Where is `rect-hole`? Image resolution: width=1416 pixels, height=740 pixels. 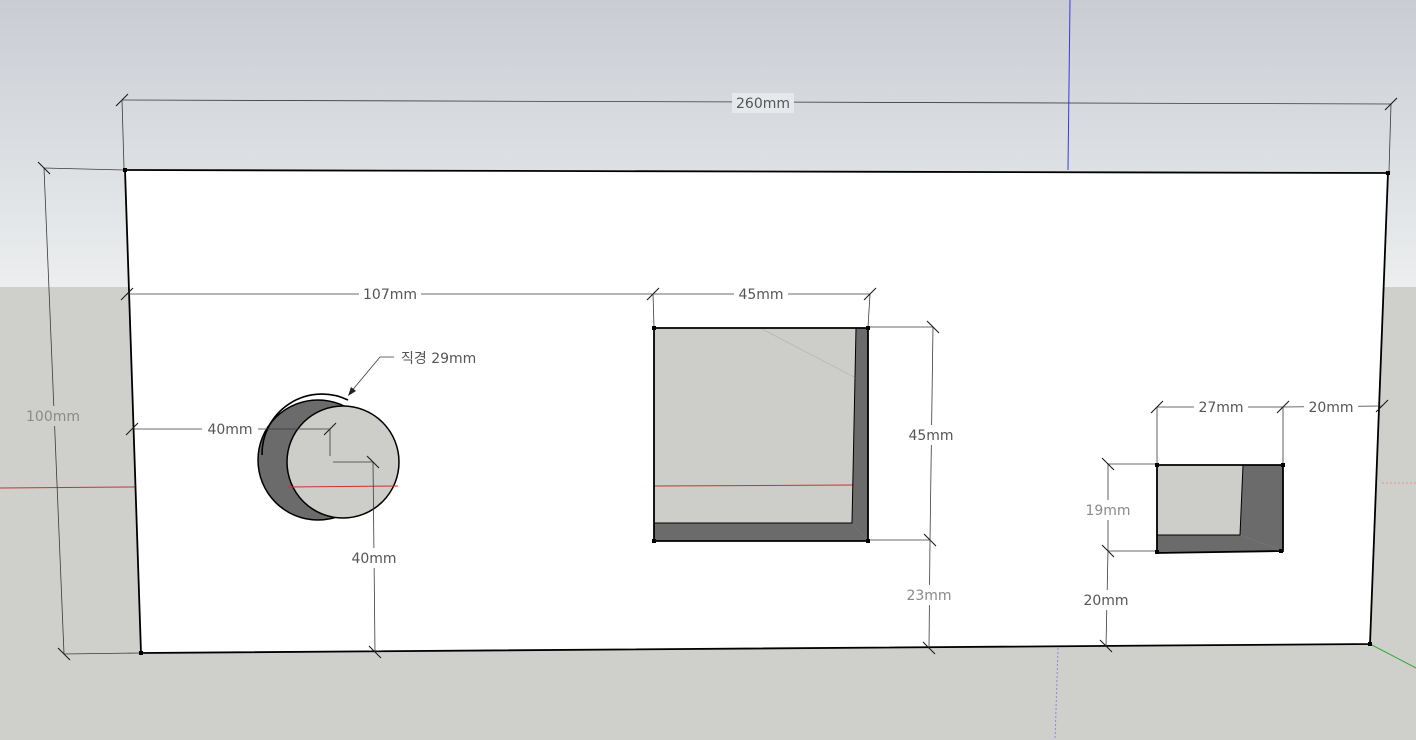
rect-hole is located at coordinates (1220, 509).